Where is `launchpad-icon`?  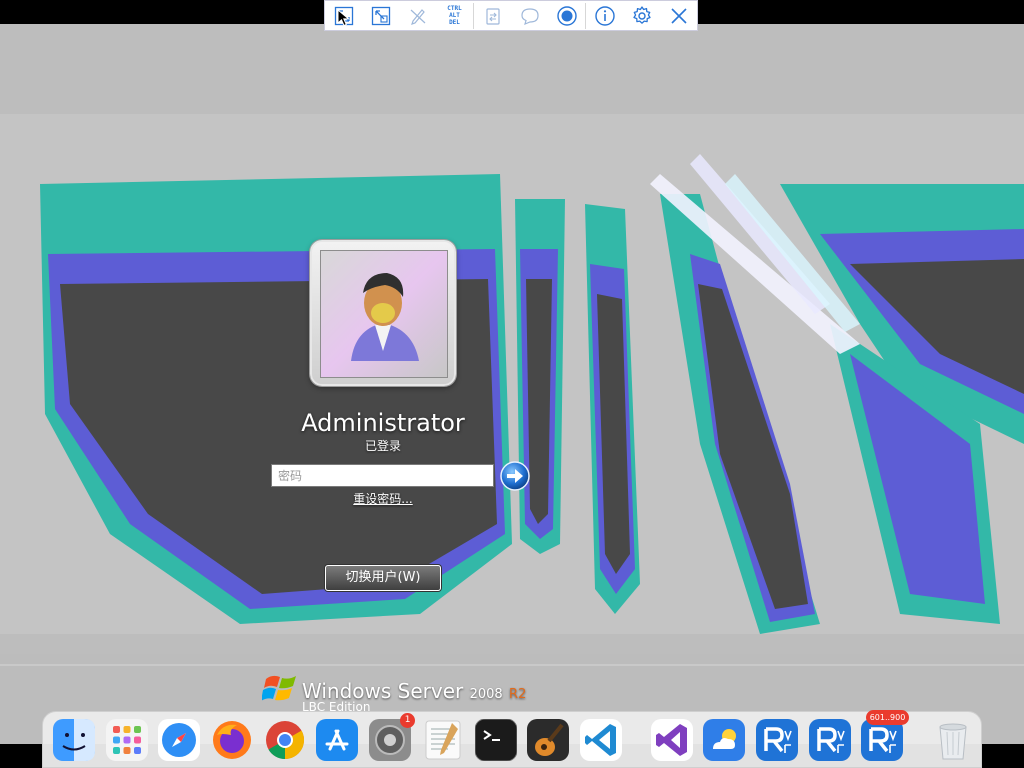 launchpad-icon is located at coordinates (126, 739).